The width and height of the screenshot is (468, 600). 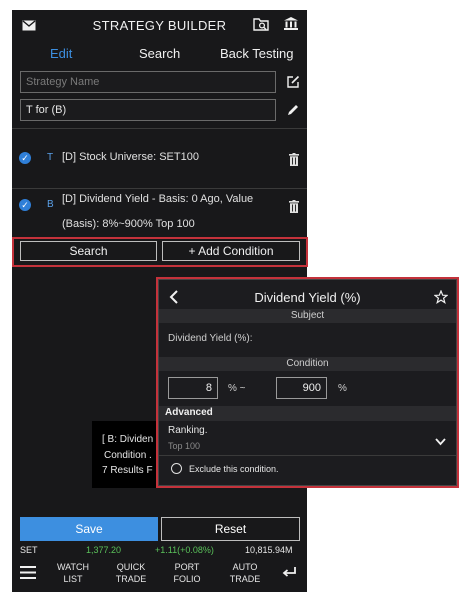 What do you see at coordinates (256, 53) in the screenshot?
I see `tab-back-testing: Back Testing` at bounding box center [256, 53].